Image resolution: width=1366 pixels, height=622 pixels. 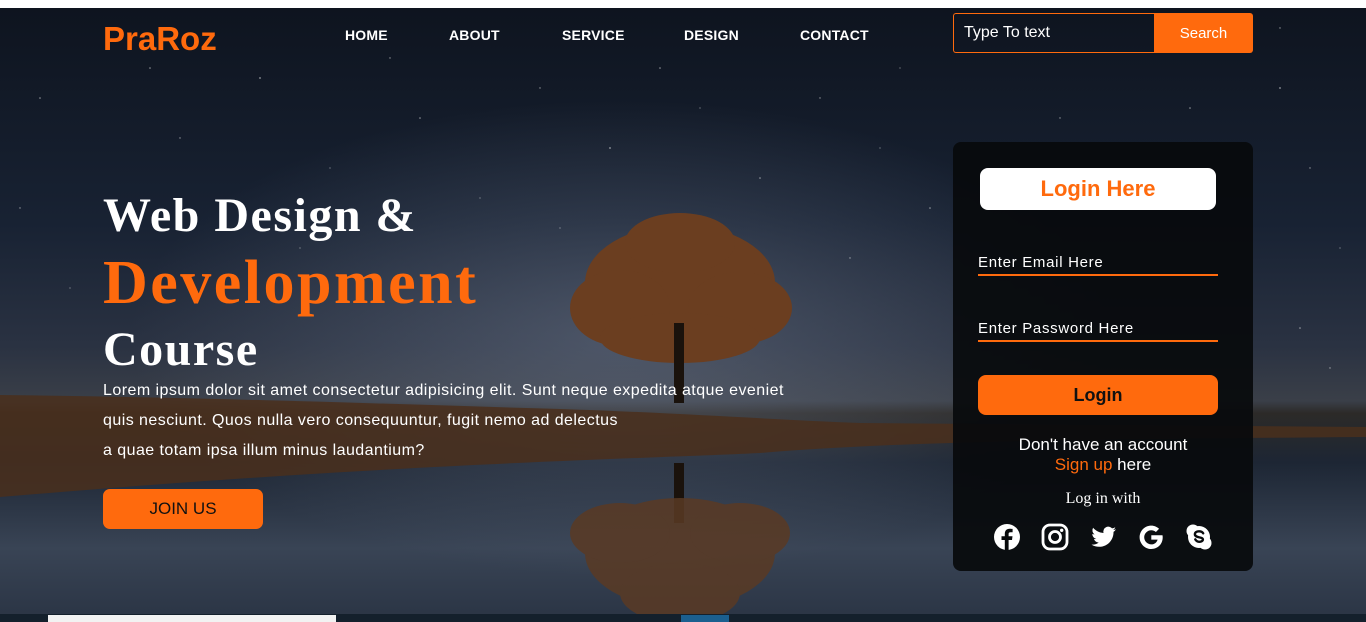 What do you see at coordinates (1098, 263) in the screenshot?
I see `email-field` at bounding box center [1098, 263].